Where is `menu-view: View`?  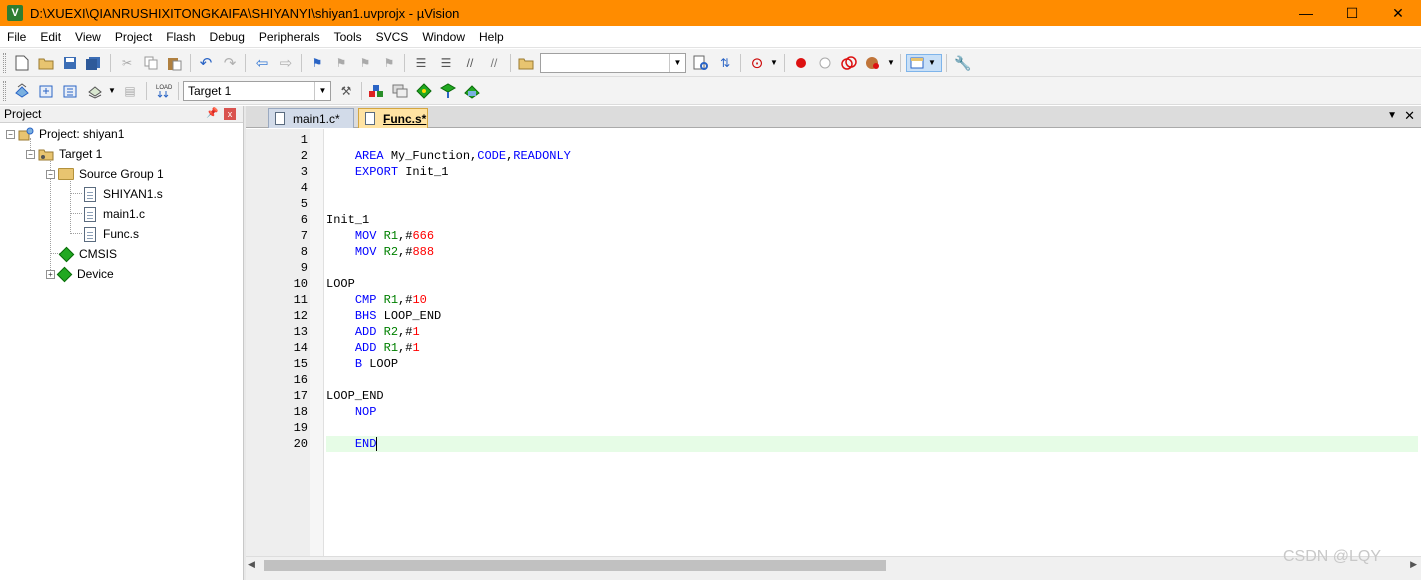
menu-view: View is located at coordinates (88, 37).